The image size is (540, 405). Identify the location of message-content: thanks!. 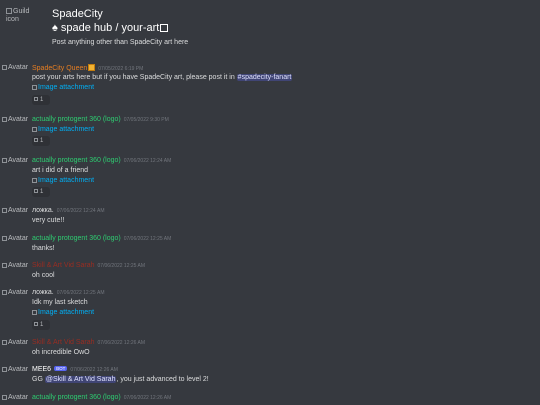
(43, 248).